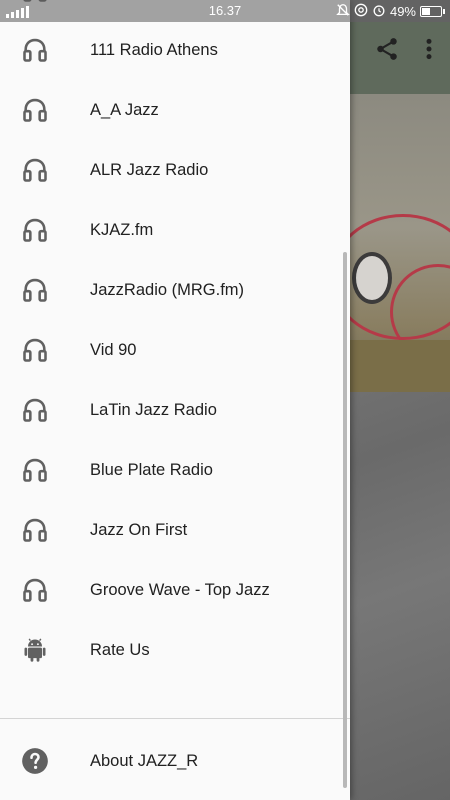 The height and width of the screenshot is (800, 450). I want to click on drawer-item-label: Vid 90, so click(113, 349).